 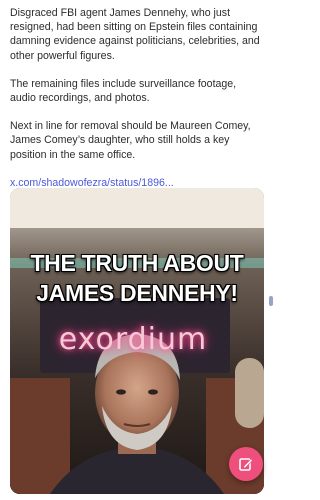 What do you see at coordinates (271, 250) in the screenshot?
I see `scrollbar` at bounding box center [271, 250].